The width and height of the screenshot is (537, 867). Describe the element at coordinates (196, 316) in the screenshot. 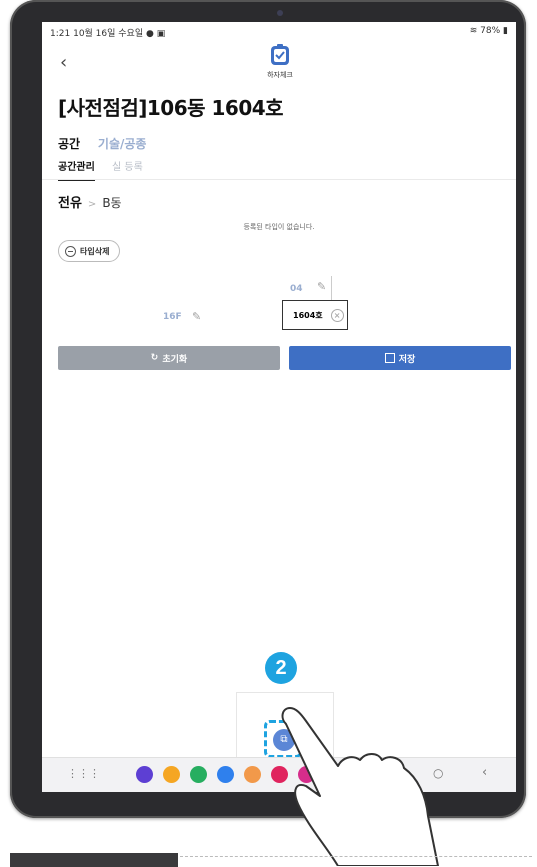

I see `edit-floor-pencil-icon: ✎` at that location.